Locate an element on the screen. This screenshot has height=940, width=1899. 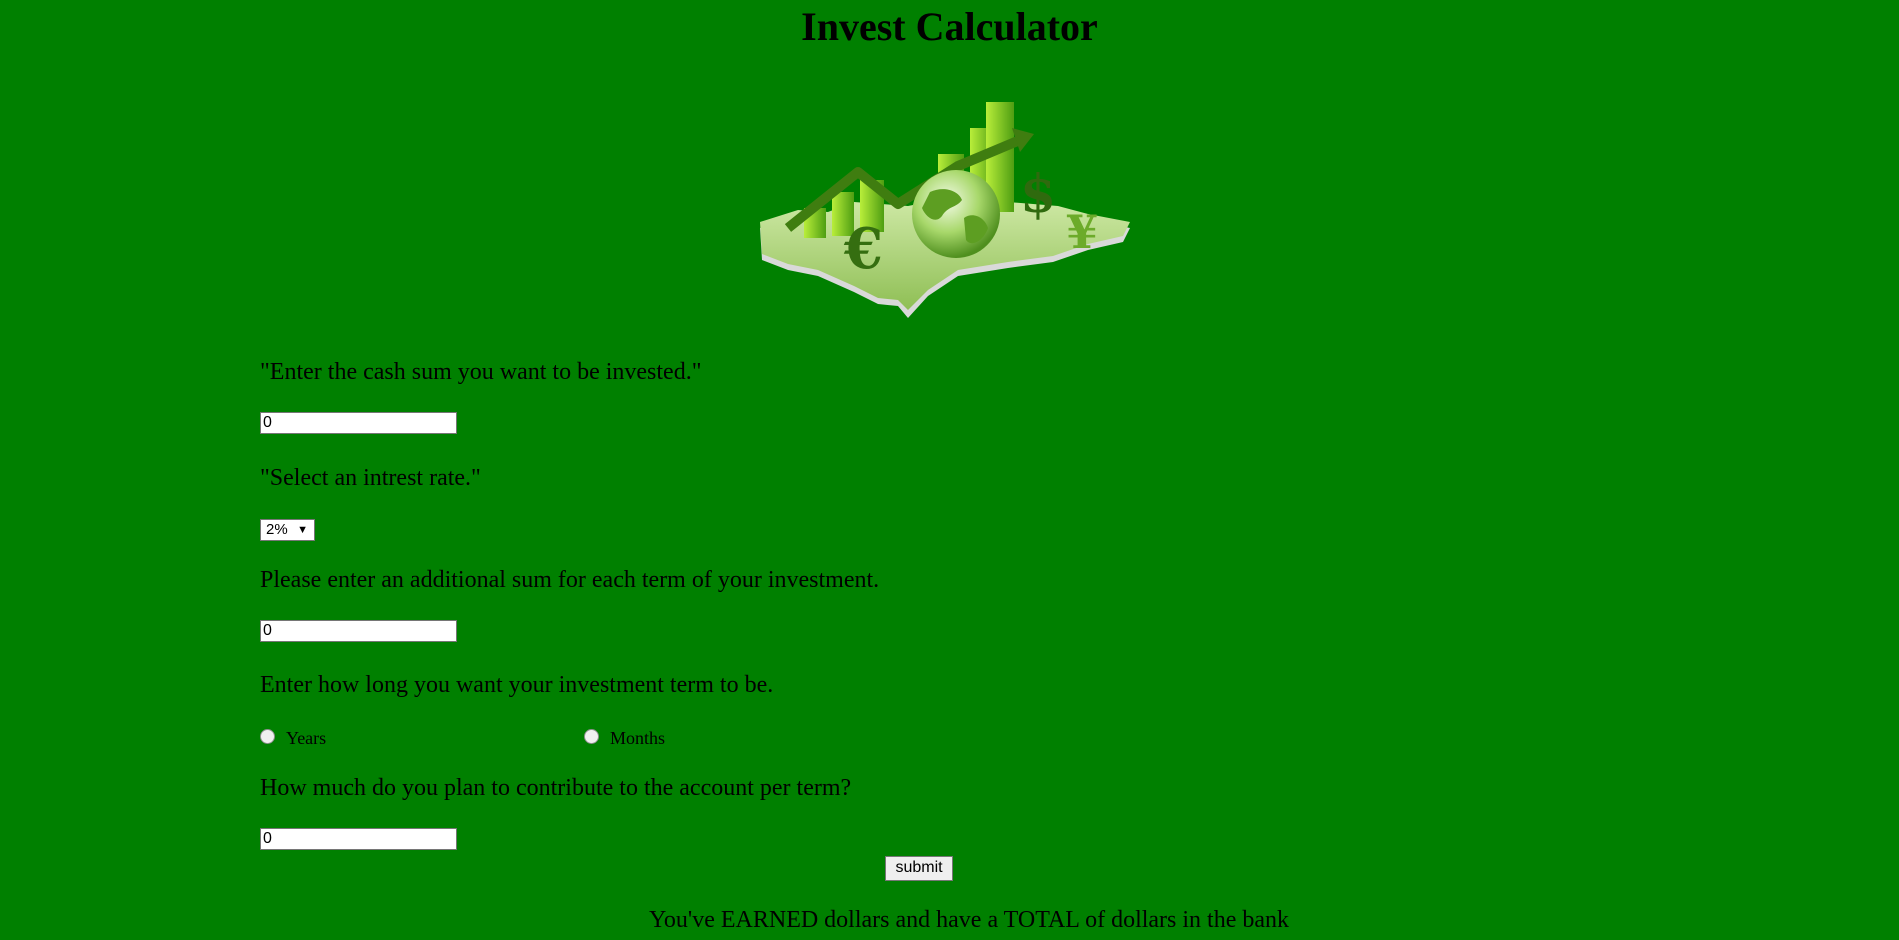
interest-rate-select: 2% ▼ is located at coordinates (287, 530).